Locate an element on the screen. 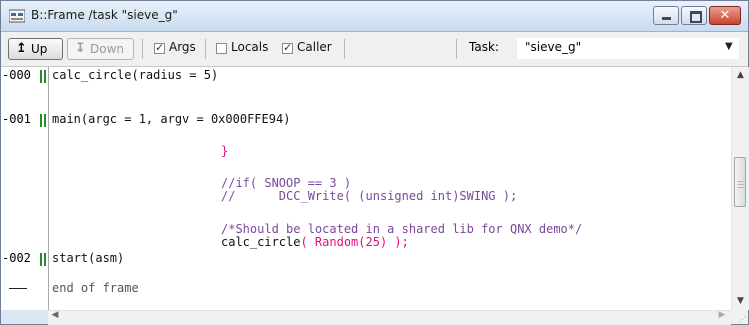 The image size is (749, 325). down-button: ↧ Down is located at coordinates (100, 49).